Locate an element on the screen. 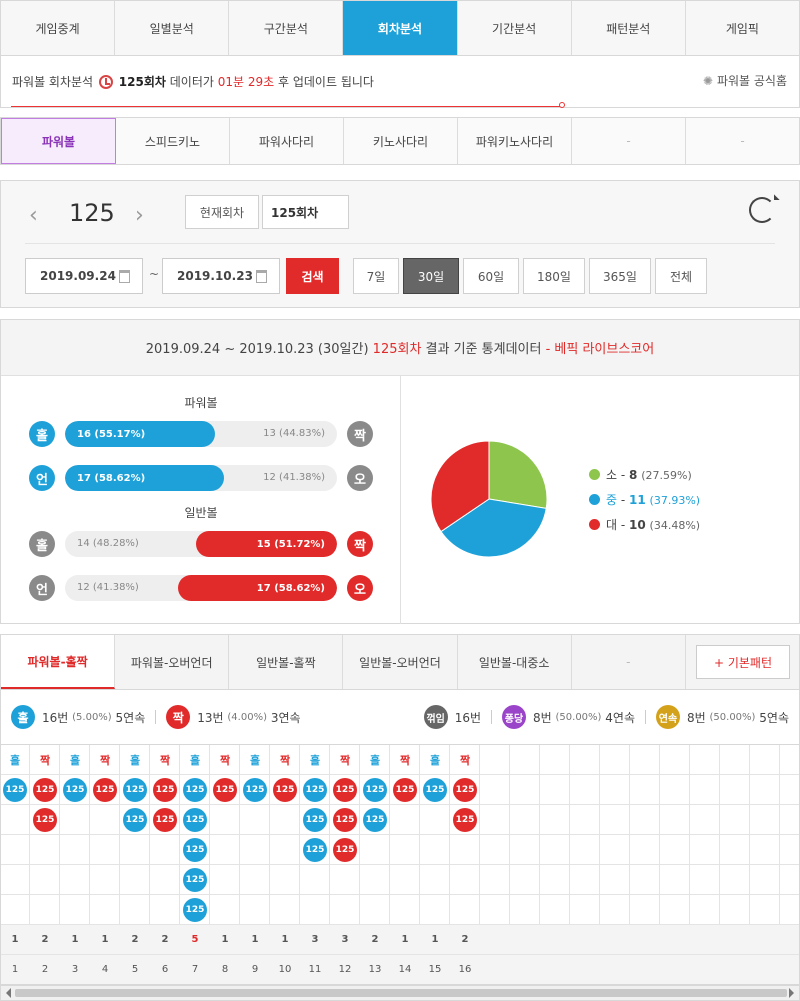 The height and width of the screenshot is (1001, 800). legend-divider is located at coordinates (491, 717).